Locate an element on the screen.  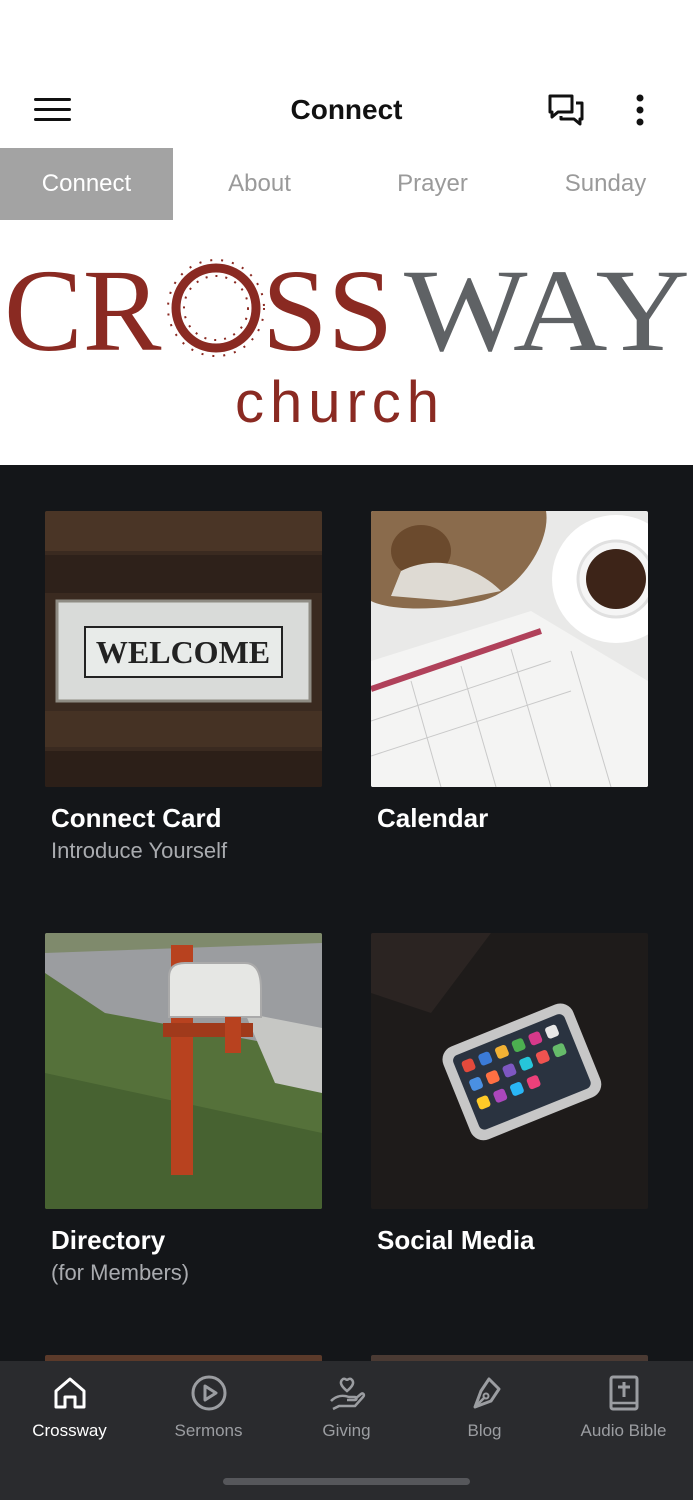
status-bar is located at coordinates (346, 35).